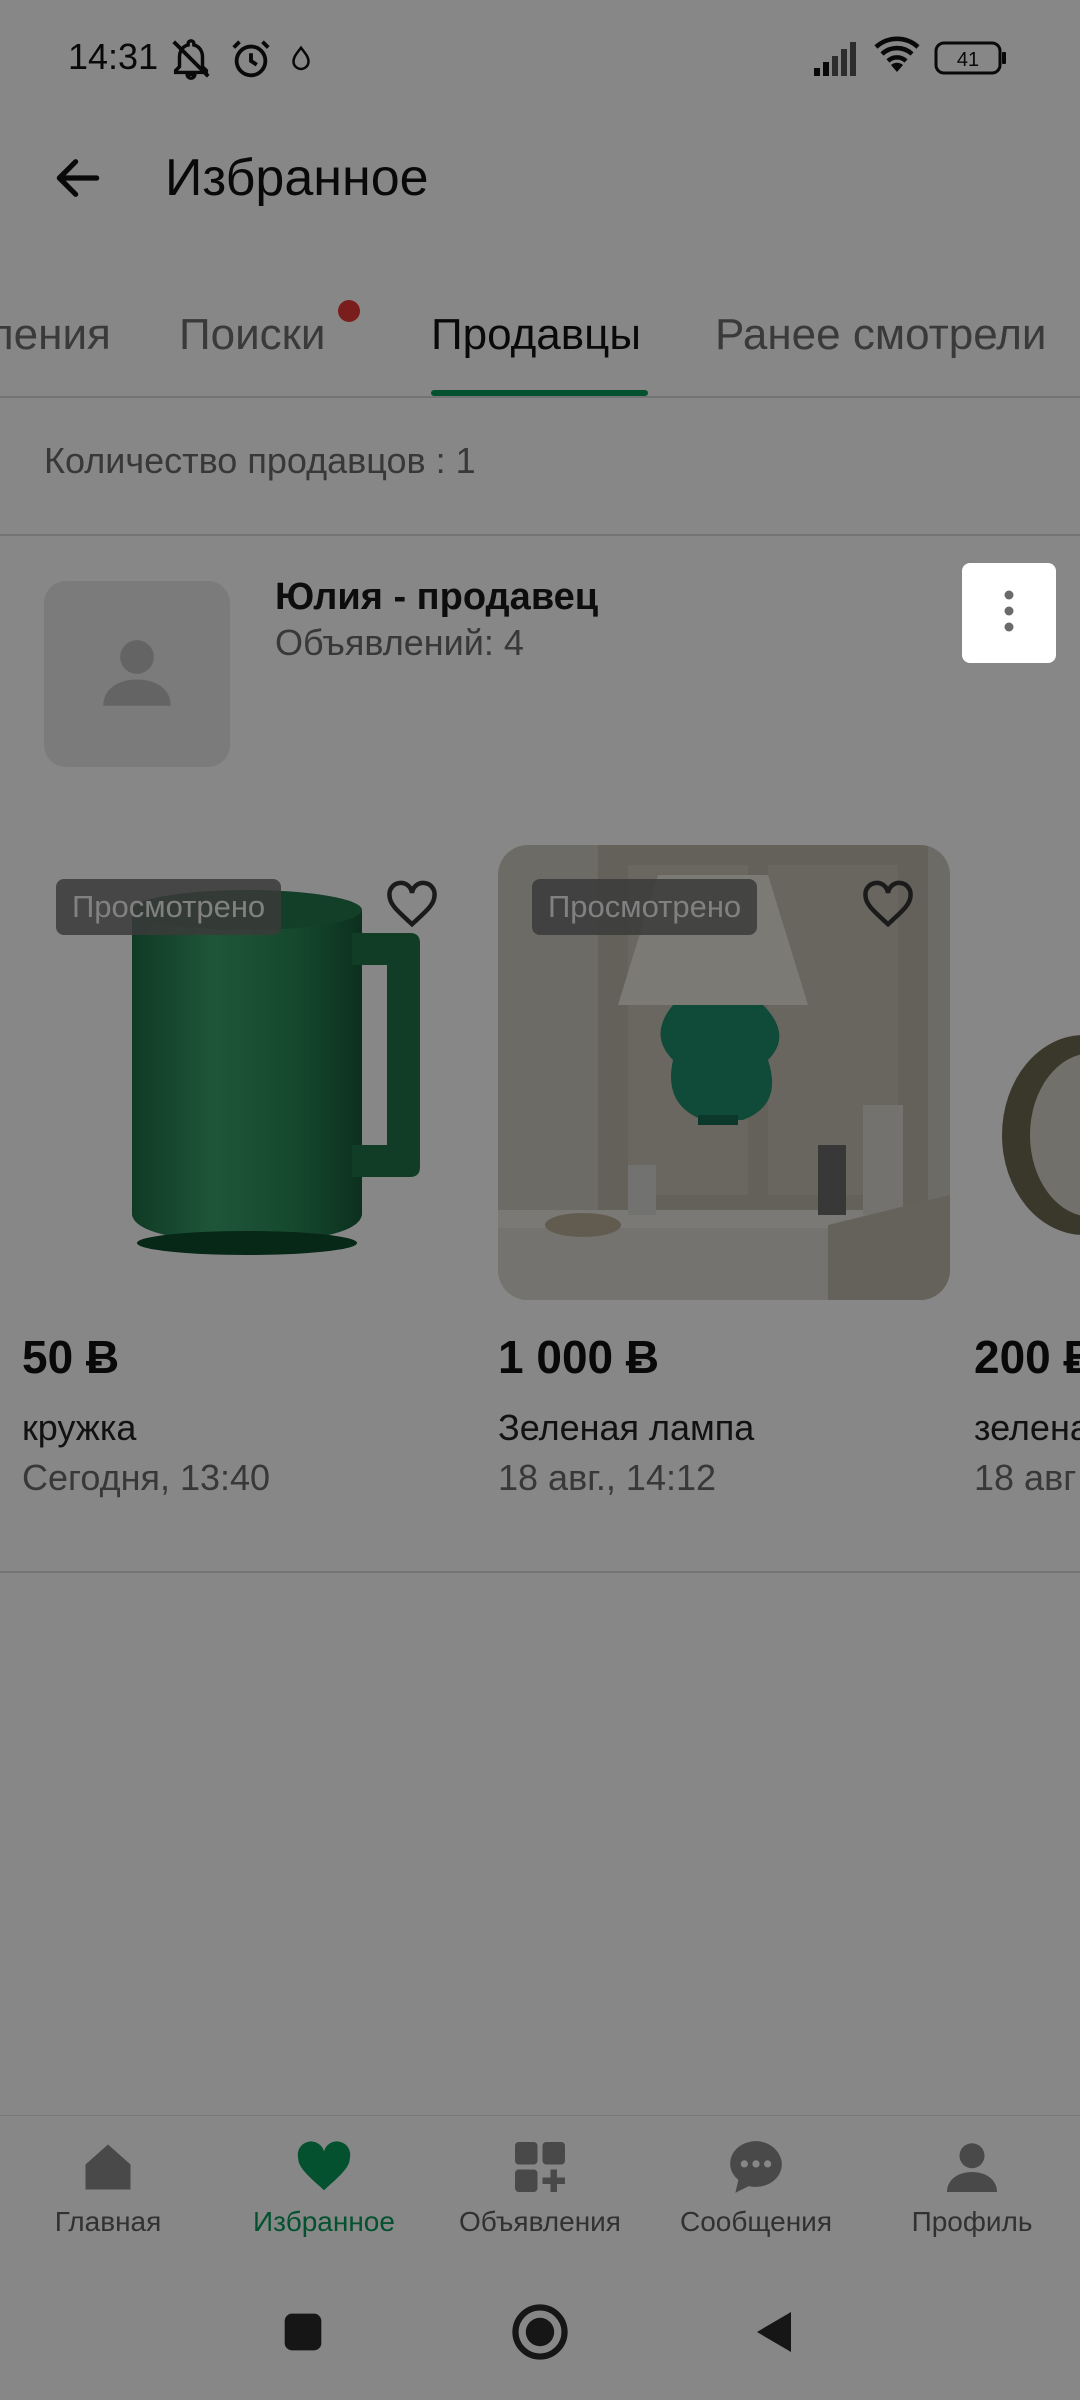 The image size is (1080, 2400). Describe the element at coordinates (297, 178) in the screenshot. I see `page-title: Избранное` at that location.